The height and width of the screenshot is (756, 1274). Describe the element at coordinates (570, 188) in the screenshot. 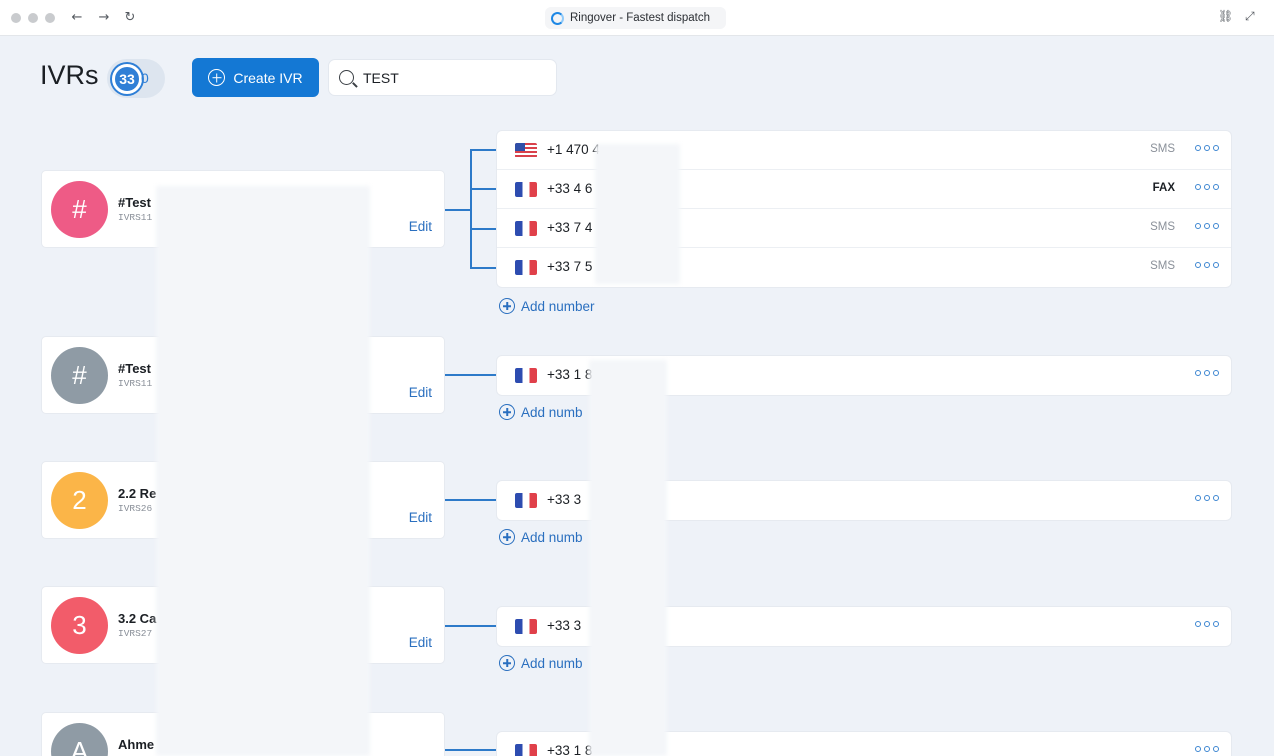

I see `phone-number: +33 4 6` at that location.